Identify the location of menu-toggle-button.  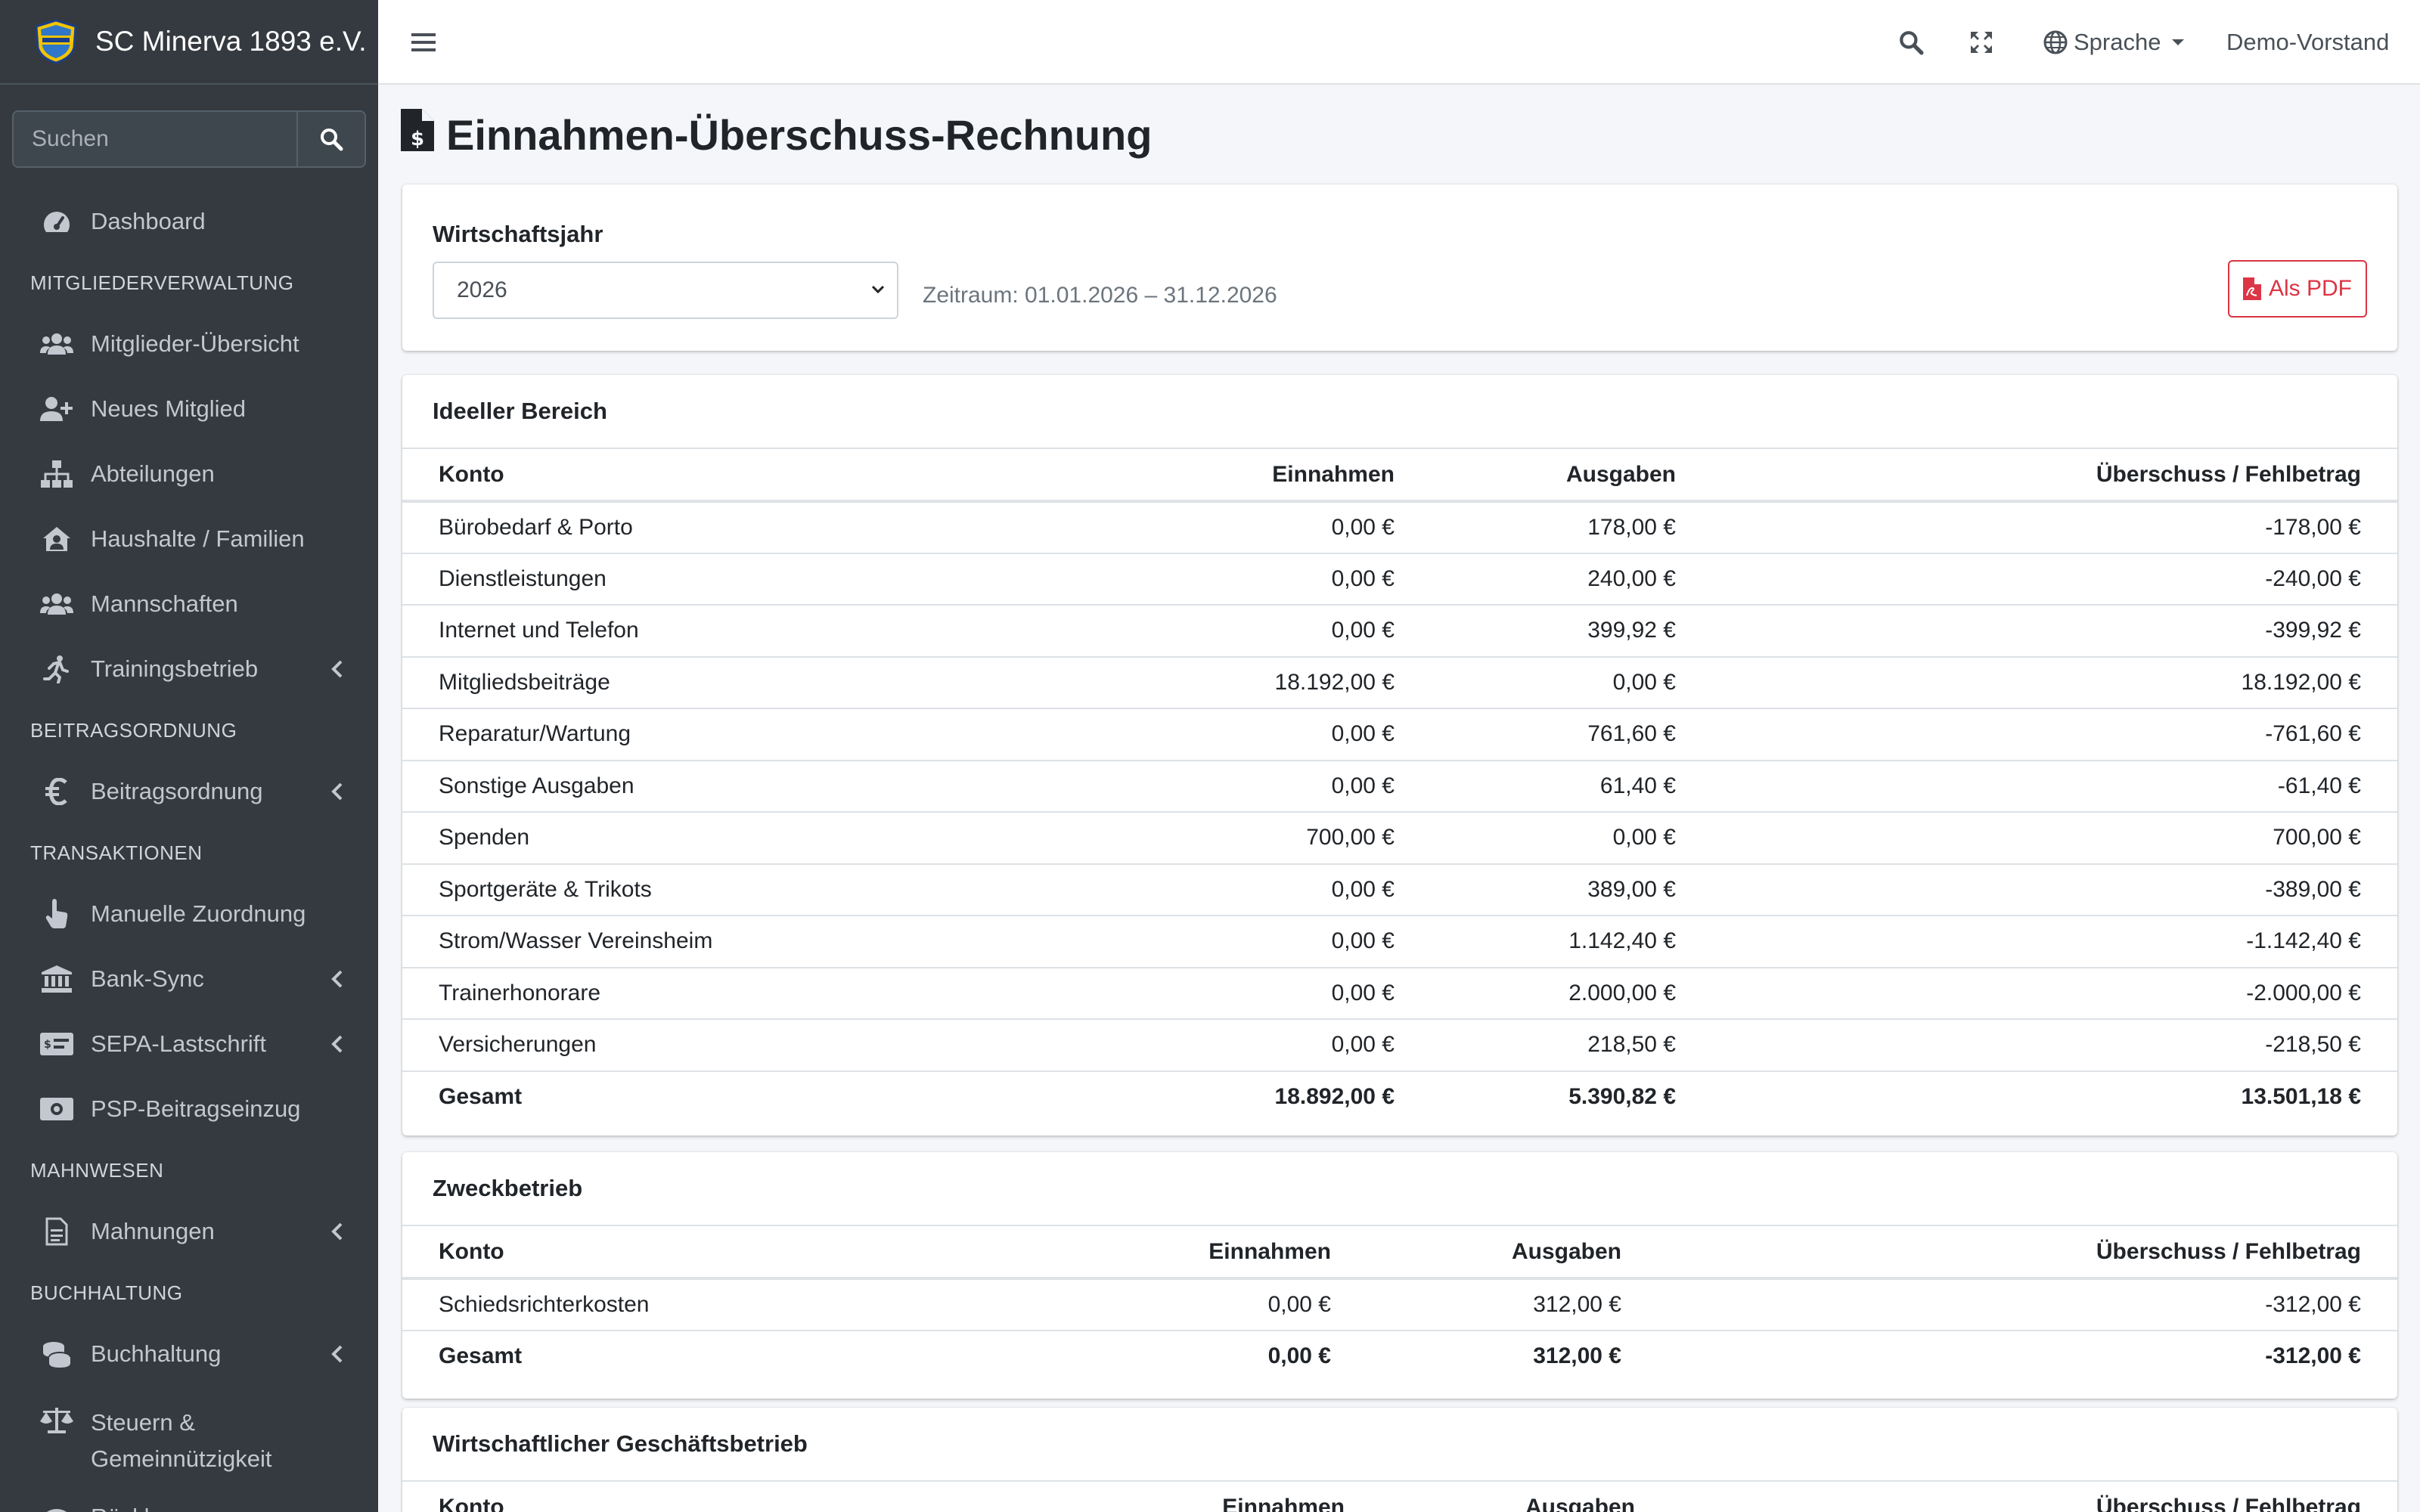
(423, 42).